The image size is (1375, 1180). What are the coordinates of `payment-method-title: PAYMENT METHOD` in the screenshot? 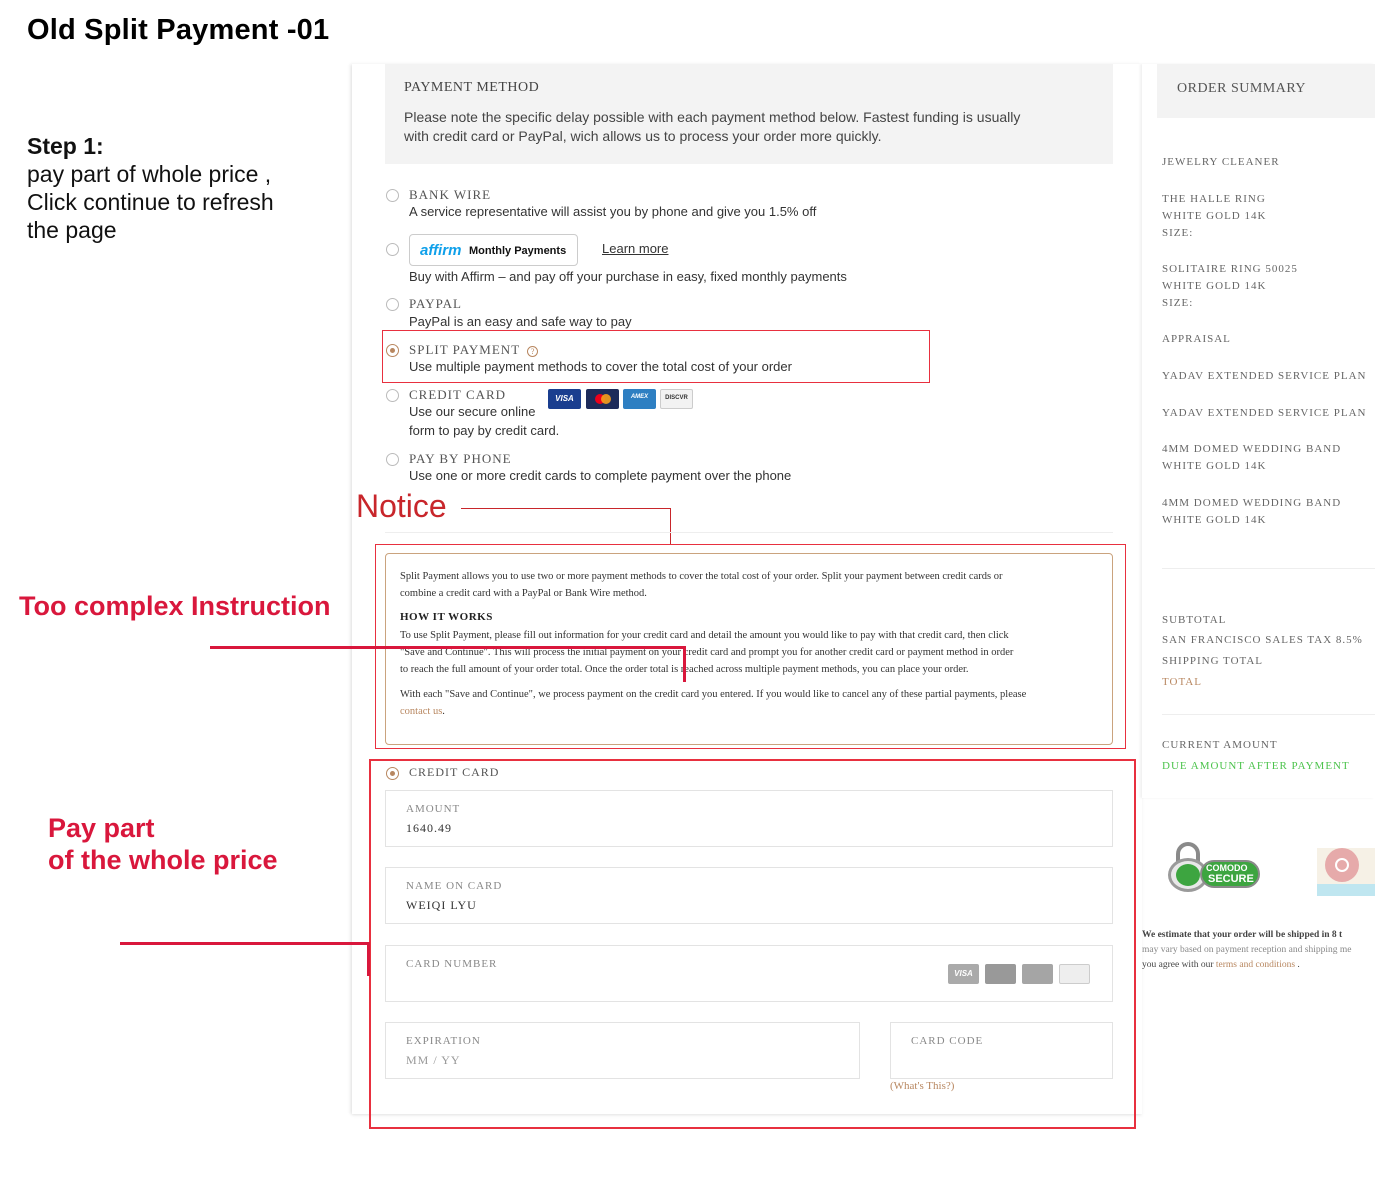 It's located at (472, 87).